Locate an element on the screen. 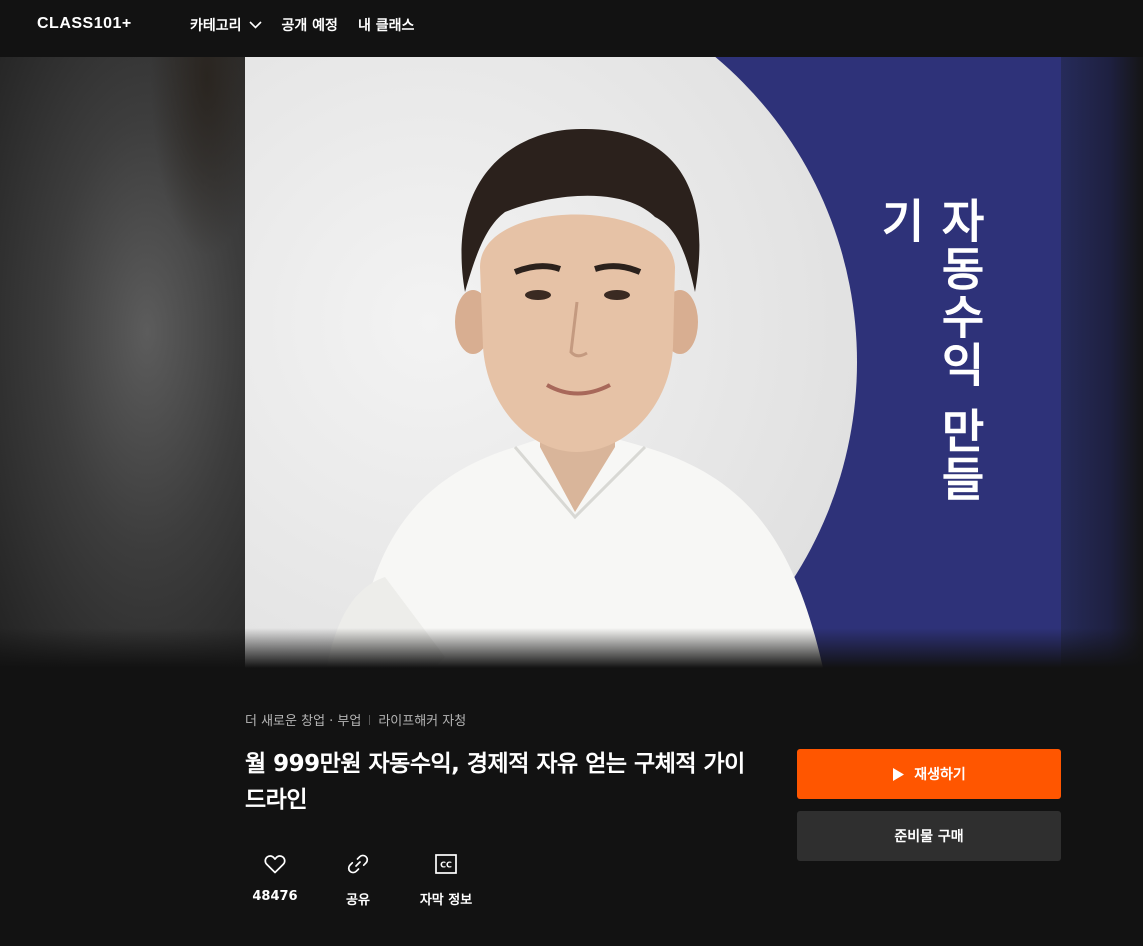 The height and width of the screenshot is (946, 1143). cc-icon: CC is located at coordinates (446, 864).